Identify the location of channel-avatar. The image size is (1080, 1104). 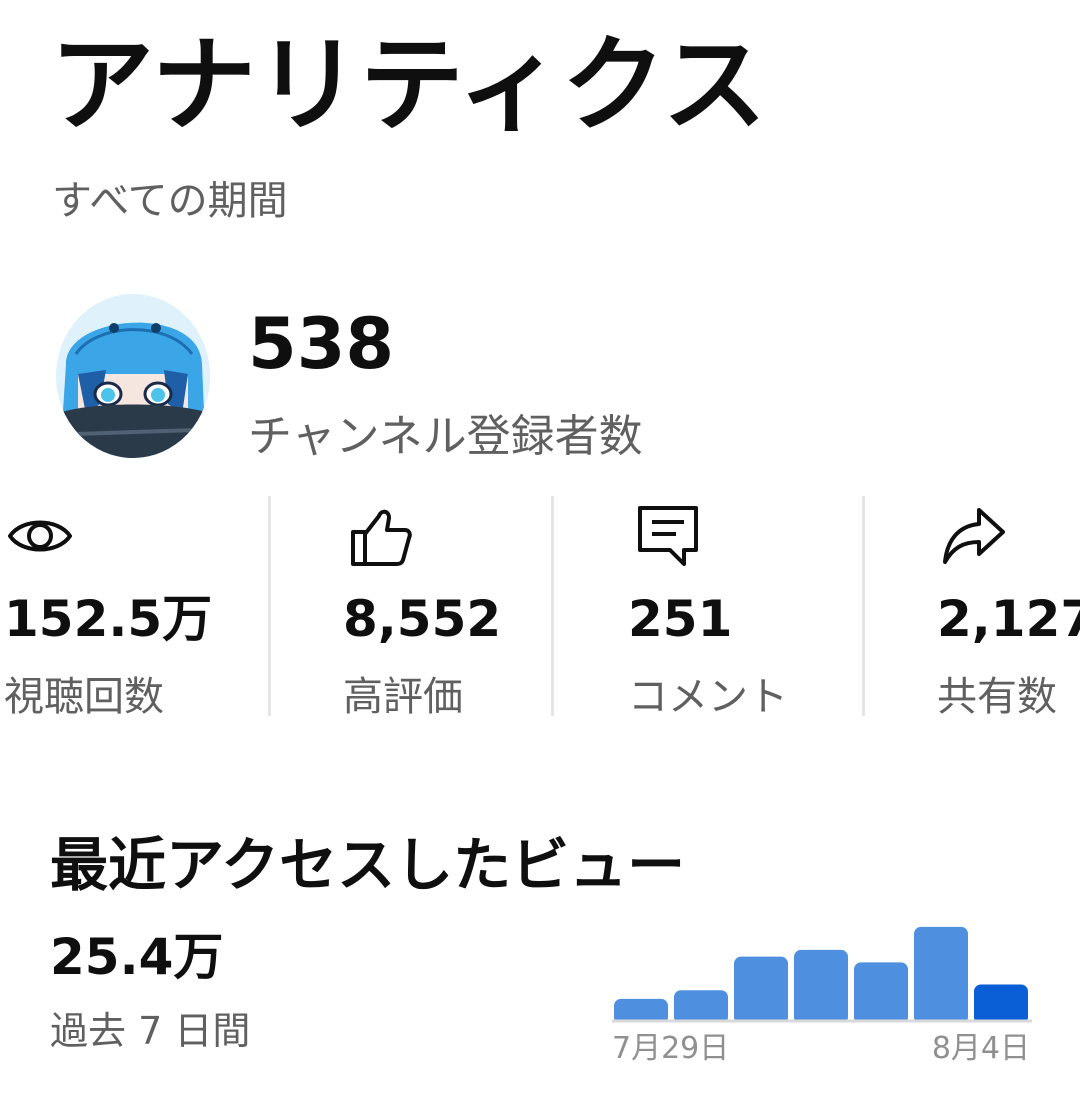
(133, 376).